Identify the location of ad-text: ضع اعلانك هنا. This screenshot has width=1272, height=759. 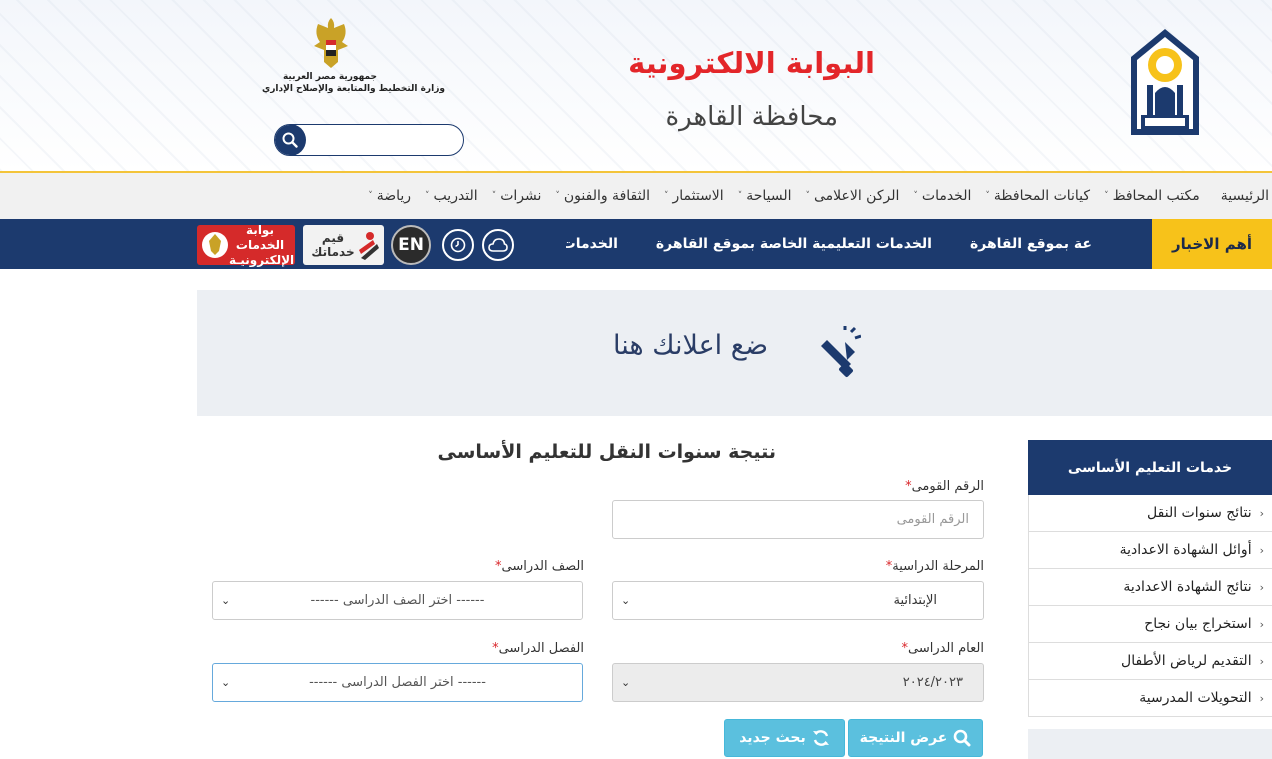
(691, 345).